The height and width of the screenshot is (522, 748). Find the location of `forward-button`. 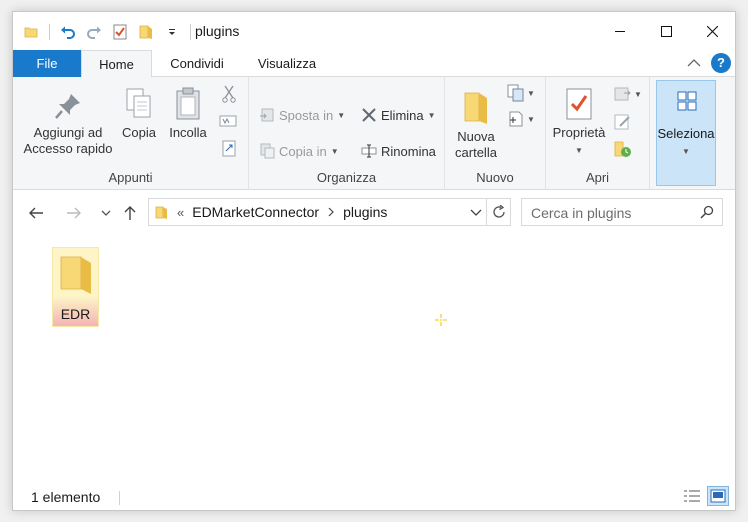

forward-button is located at coordinates (74, 213).